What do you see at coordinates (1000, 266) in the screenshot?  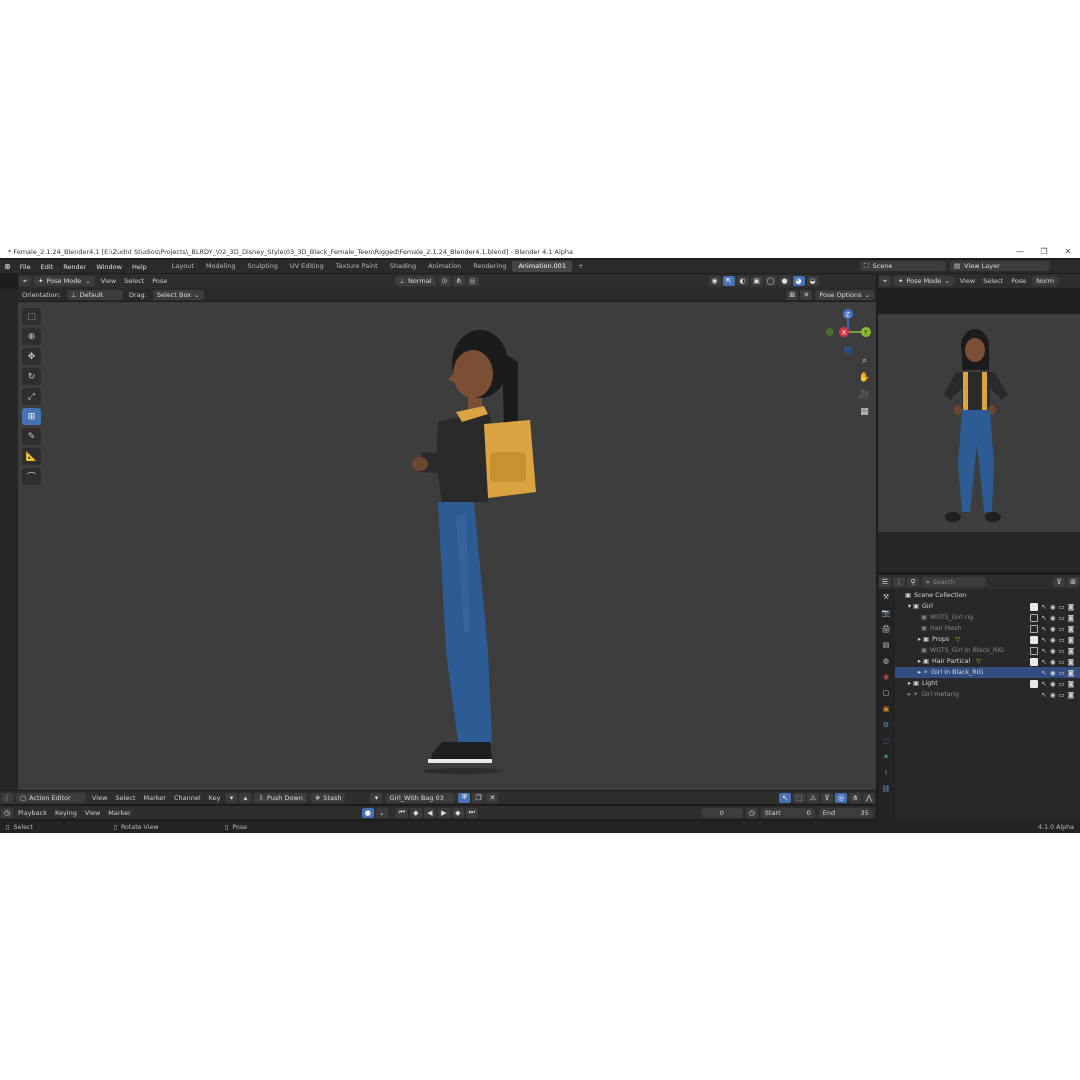 I see `view-layer-selector: ▤ View Layer` at bounding box center [1000, 266].